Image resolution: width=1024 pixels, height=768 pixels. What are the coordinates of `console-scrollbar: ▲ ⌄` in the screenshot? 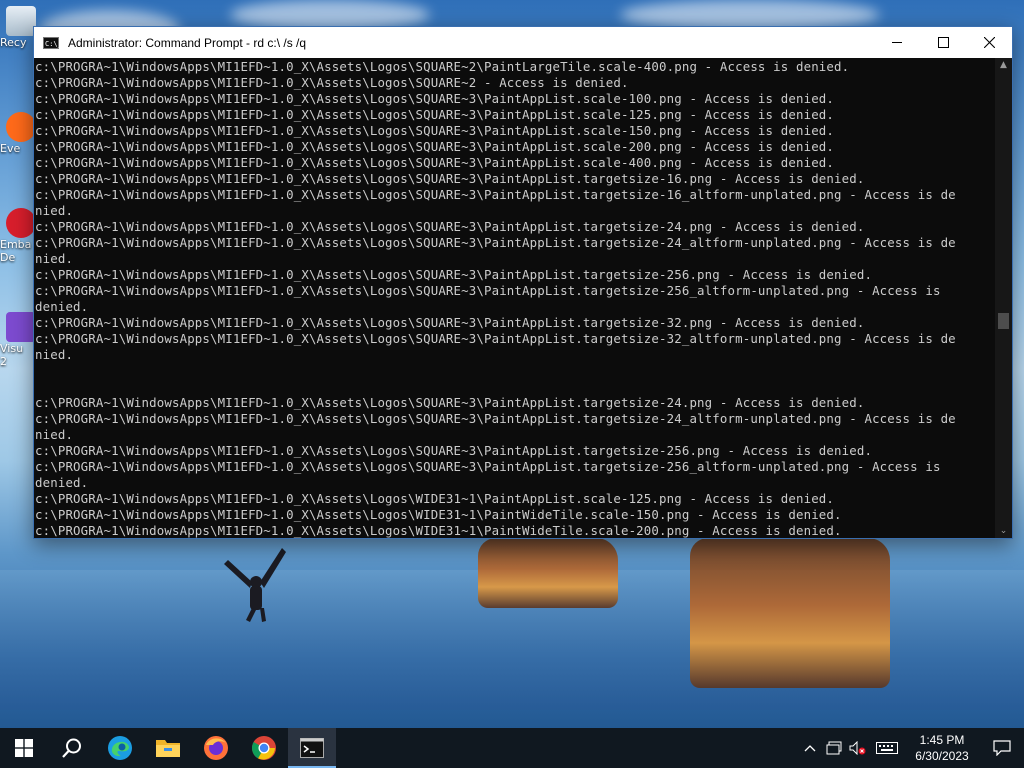 It's located at (1003, 298).